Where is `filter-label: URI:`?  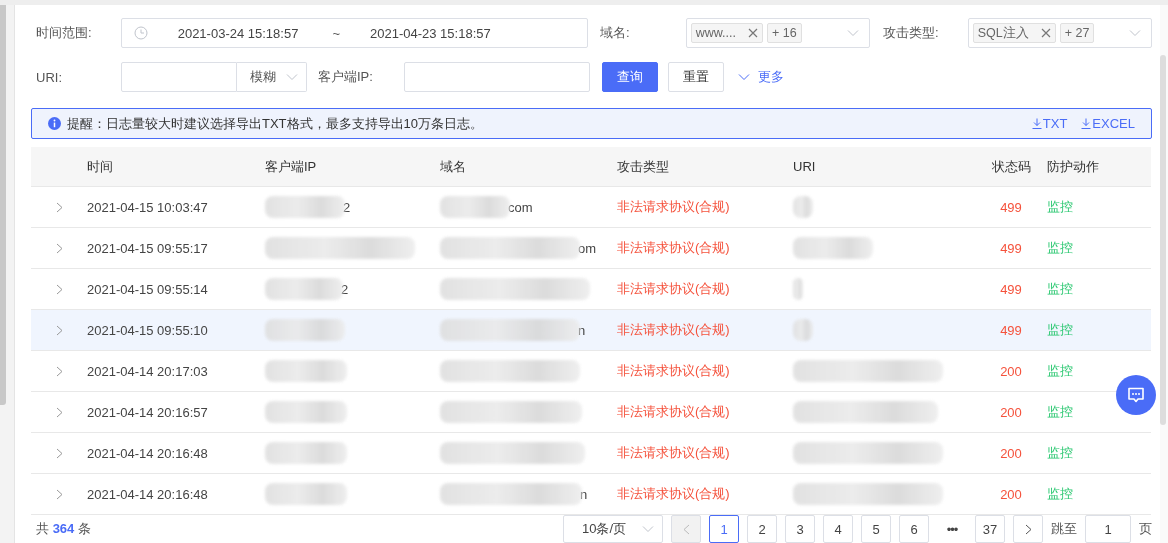
filter-label: URI: is located at coordinates (49, 77).